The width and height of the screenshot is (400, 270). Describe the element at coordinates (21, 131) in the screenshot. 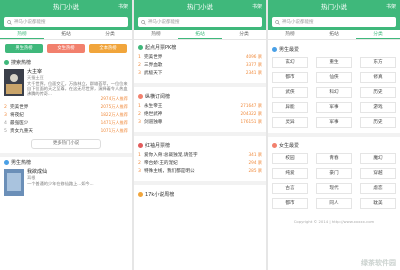

I see `rank-title: 贵女九重天` at that location.